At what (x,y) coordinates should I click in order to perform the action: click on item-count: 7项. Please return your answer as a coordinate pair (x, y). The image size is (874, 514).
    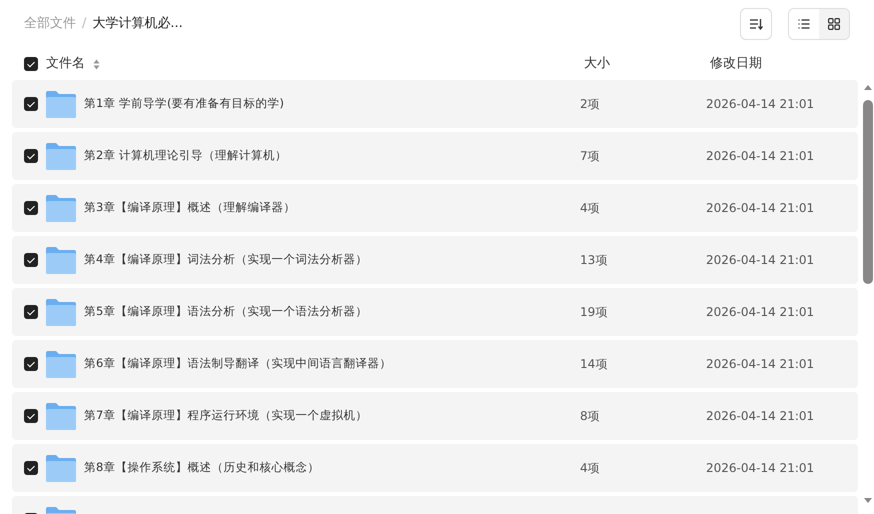
    Looking at the image, I should click on (590, 156).